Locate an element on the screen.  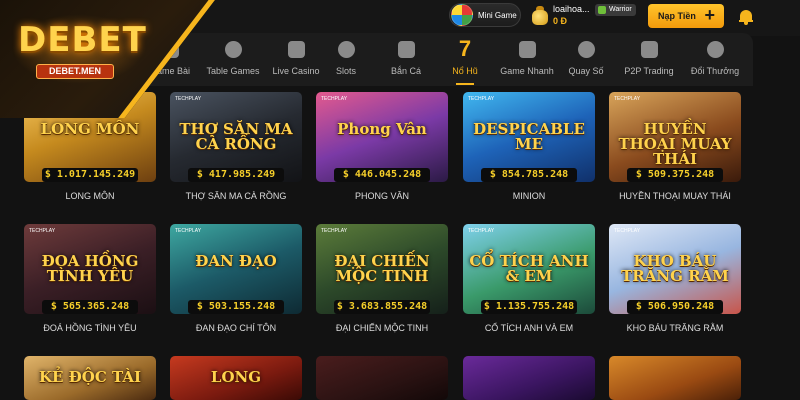
mini-game-button: Mini Game is located at coordinates (485, 15).